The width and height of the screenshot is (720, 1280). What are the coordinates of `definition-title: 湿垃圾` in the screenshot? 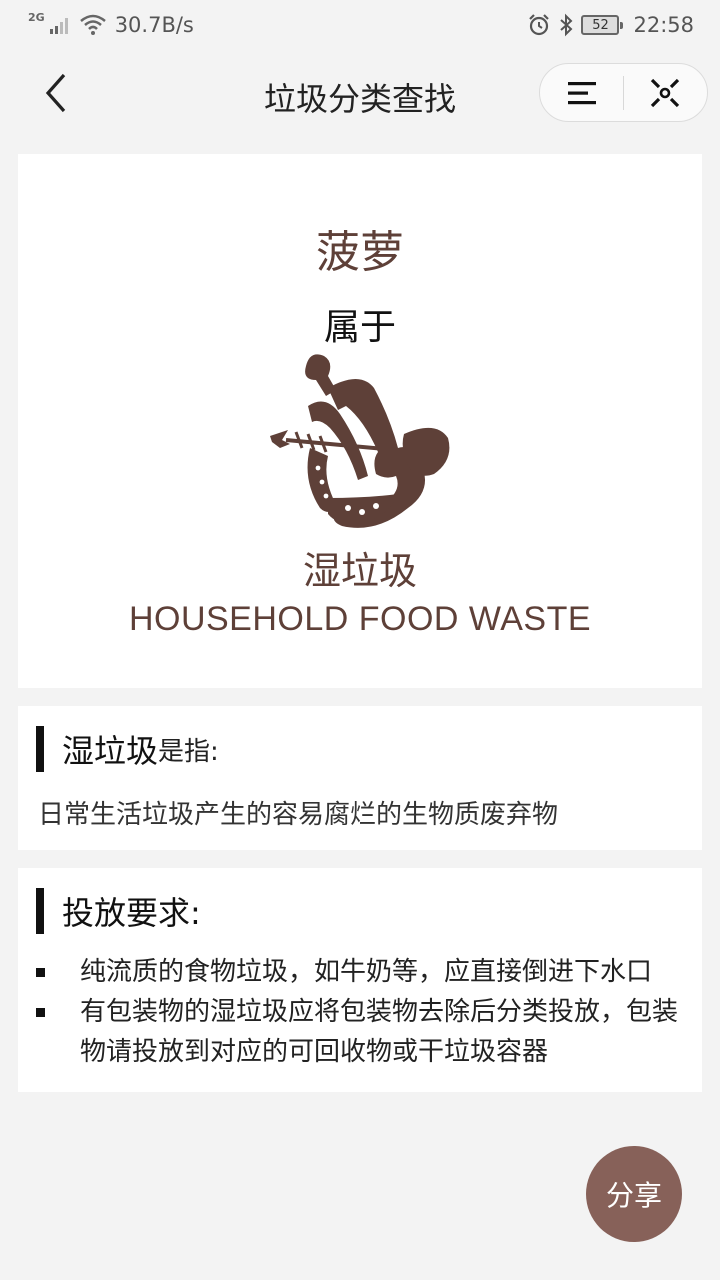 It's located at (110, 751).